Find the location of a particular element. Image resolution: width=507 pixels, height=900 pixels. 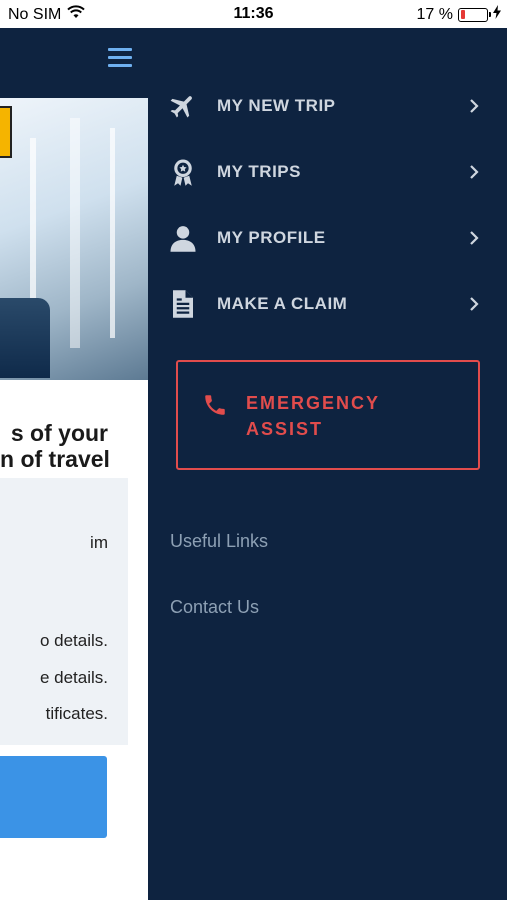

hero-heading-line-2: n of travel is located at coordinates (55, 459).